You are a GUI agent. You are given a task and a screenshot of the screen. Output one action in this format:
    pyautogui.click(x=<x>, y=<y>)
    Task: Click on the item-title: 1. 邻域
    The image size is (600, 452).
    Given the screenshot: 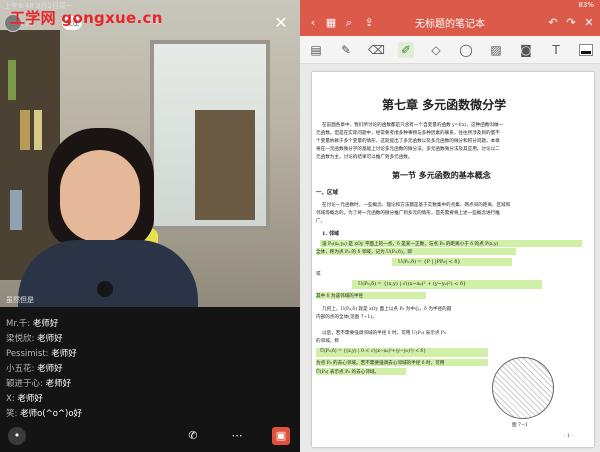 What is the action you would take?
    pyautogui.click(x=330, y=234)
    